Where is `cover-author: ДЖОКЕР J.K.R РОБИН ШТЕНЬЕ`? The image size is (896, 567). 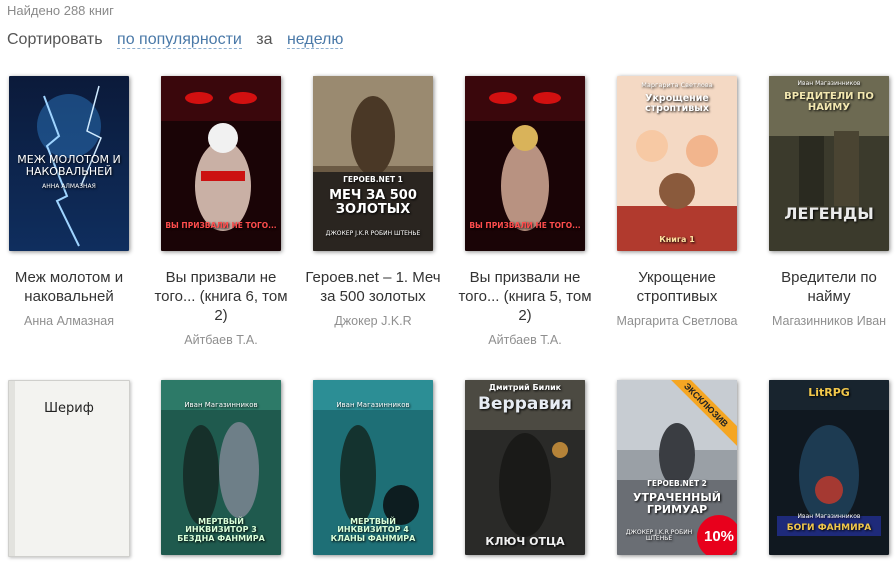 cover-author: ДЖОКЕР J.K.R РОБИН ШТЕНЬЕ is located at coordinates (373, 233).